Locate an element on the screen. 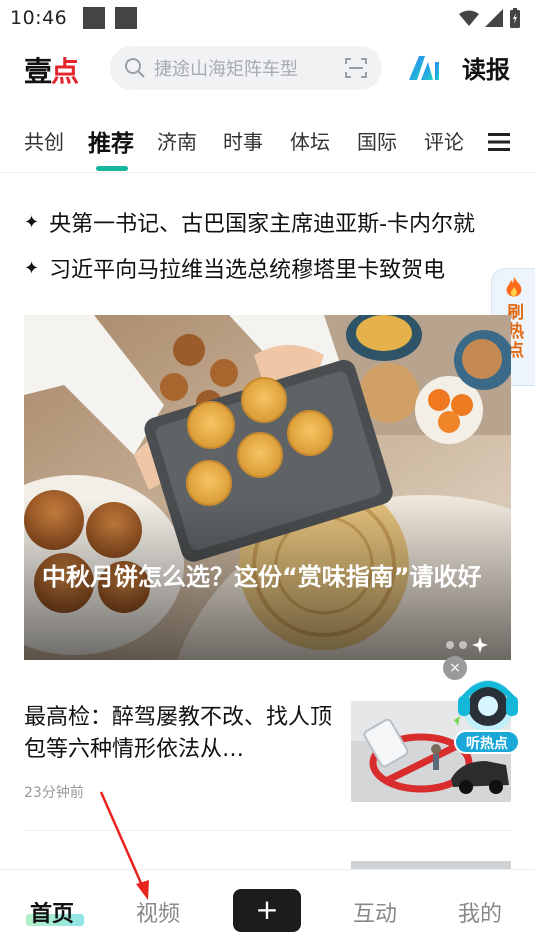  status-time: 10:46 is located at coordinates (39, 18).